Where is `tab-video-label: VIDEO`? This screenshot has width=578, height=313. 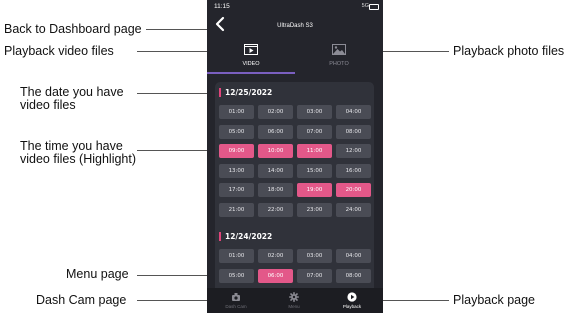 tab-video-label: VIDEO is located at coordinates (251, 64).